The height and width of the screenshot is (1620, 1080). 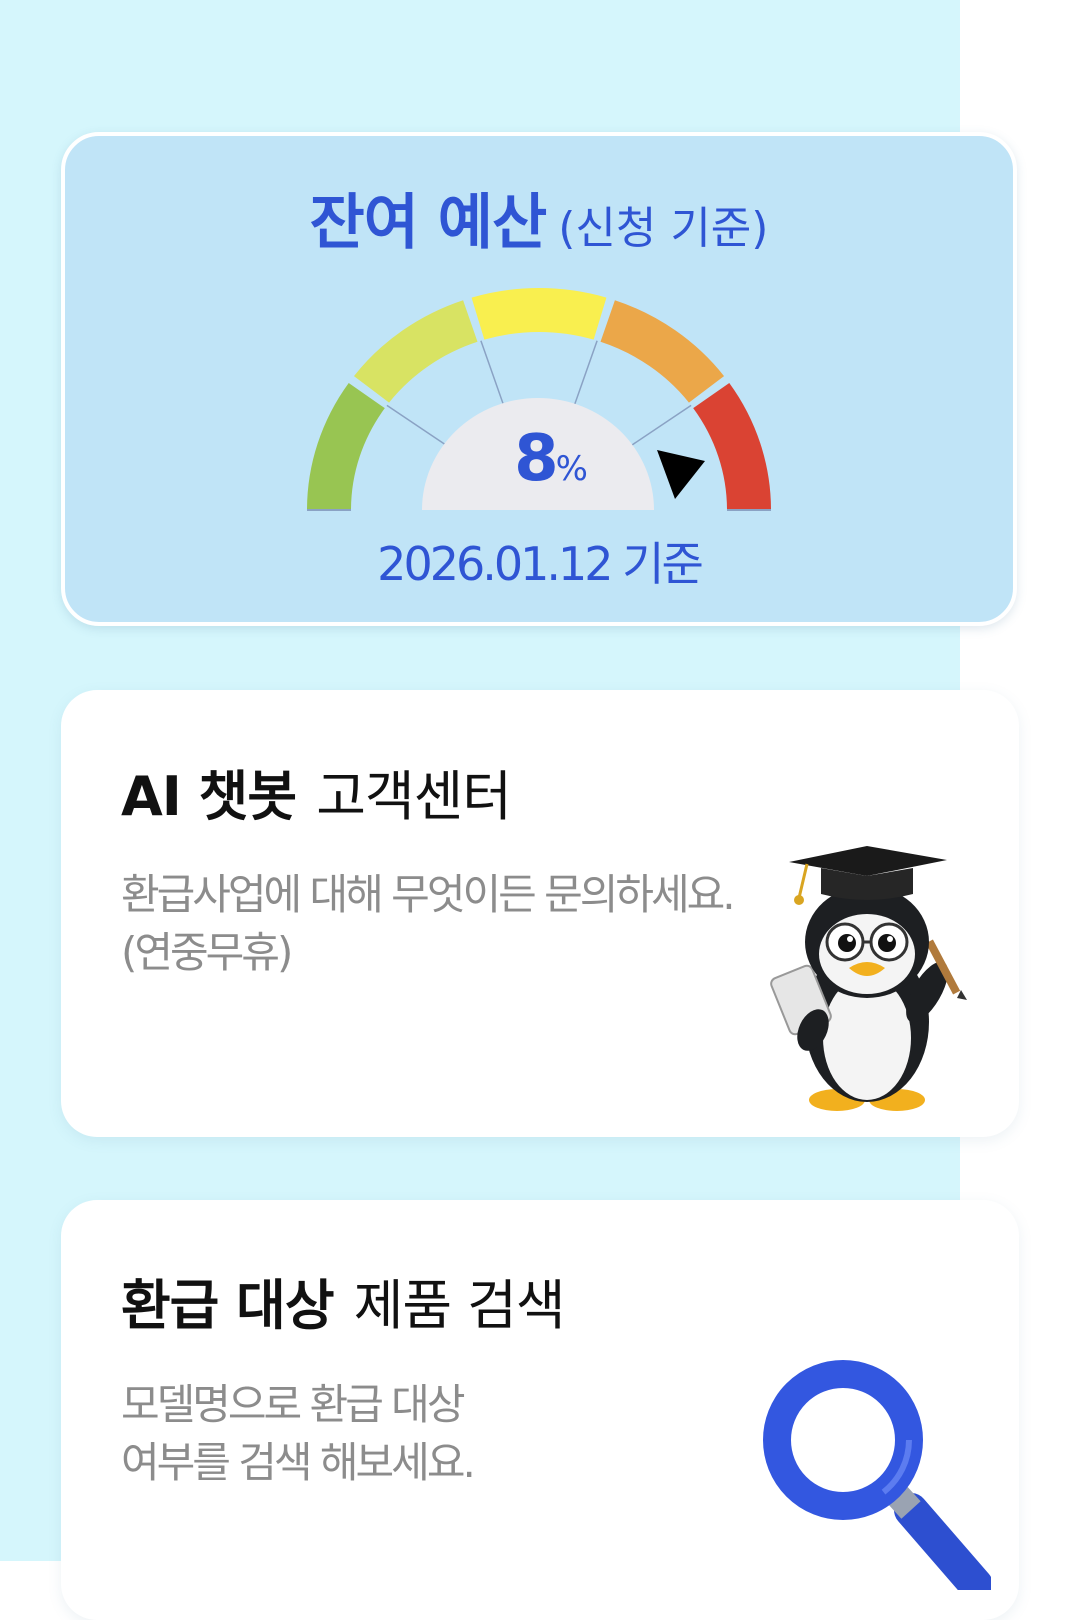 I want to click on chatbot-title: AI 챗봇 고객센터, so click(x=316, y=797).